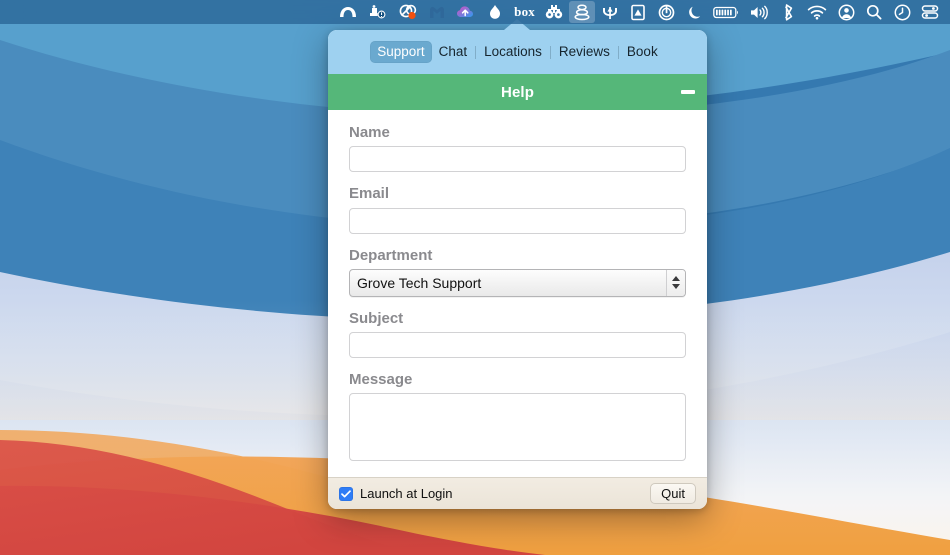 The image size is (950, 555). What do you see at coordinates (517, 159) in the screenshot?
I see `name-input` at bounding box center [517, 159].